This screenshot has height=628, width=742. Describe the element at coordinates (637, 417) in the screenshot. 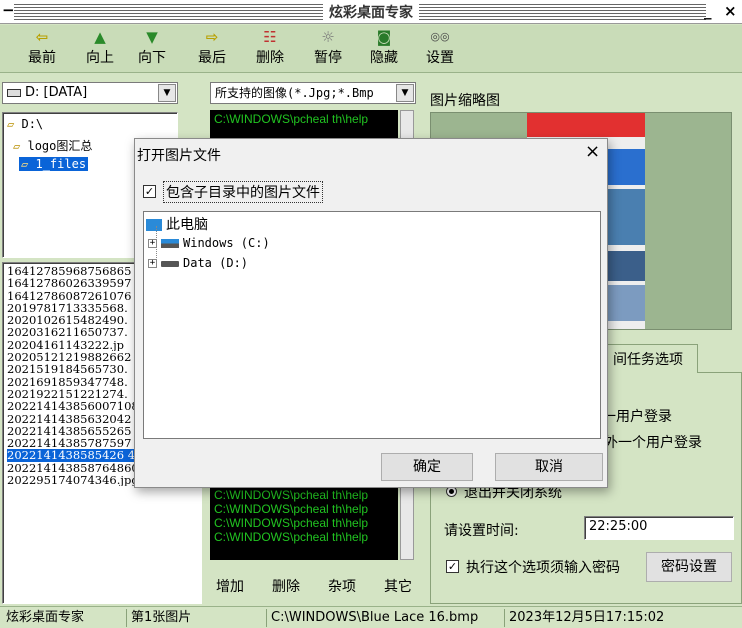

I see `option-user-login: 一用户登录` at that location.